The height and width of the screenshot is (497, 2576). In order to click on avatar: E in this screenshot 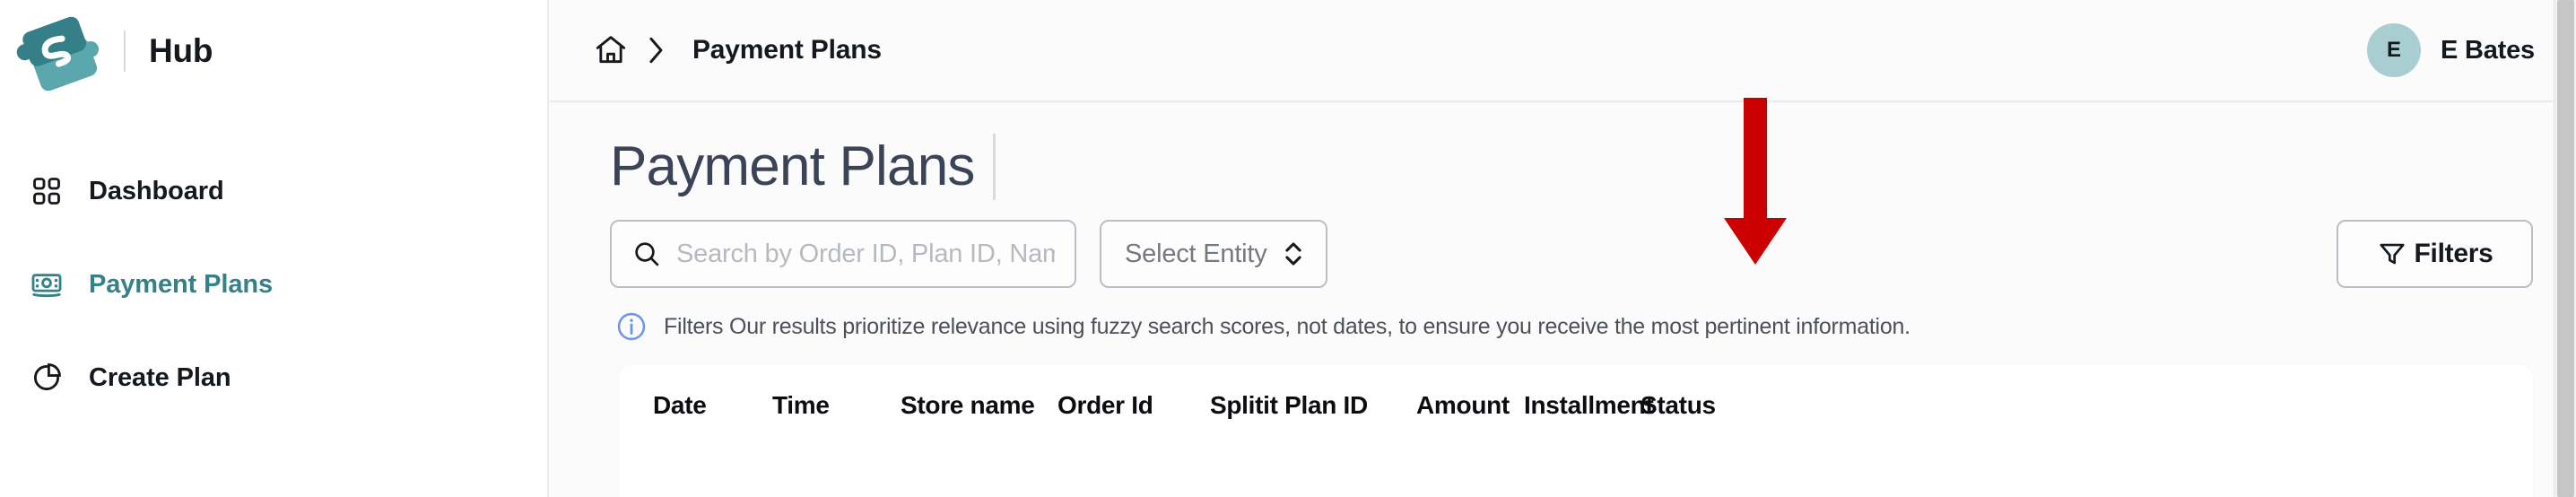, I will do `click(2394, 50)`.